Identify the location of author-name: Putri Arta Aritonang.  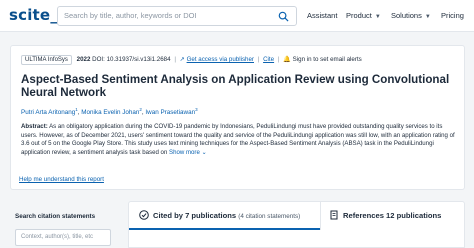
(48, 113).